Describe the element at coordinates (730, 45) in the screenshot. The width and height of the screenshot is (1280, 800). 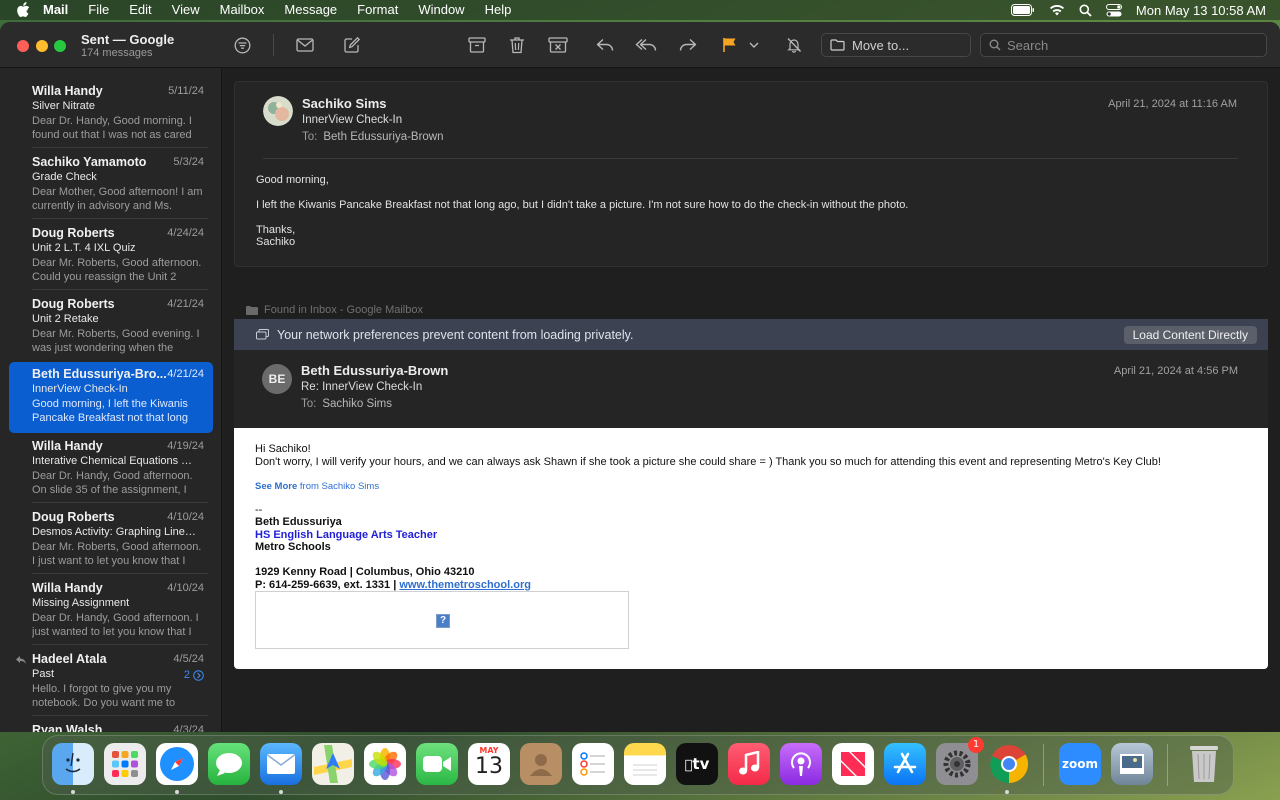
I see `flag-button` at that location.